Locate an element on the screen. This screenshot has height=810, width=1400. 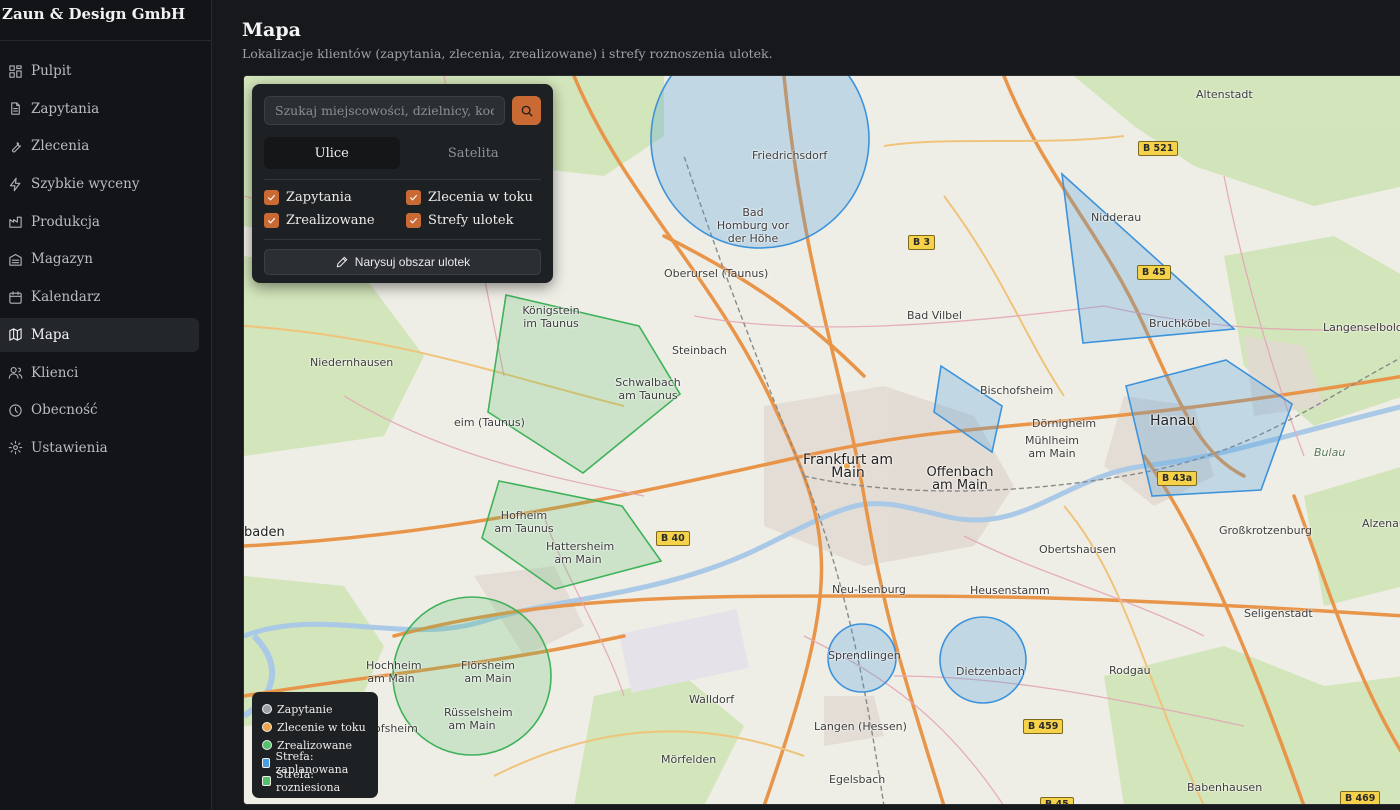
legend-label: Zapytanie is located at coordinates (305, 709).